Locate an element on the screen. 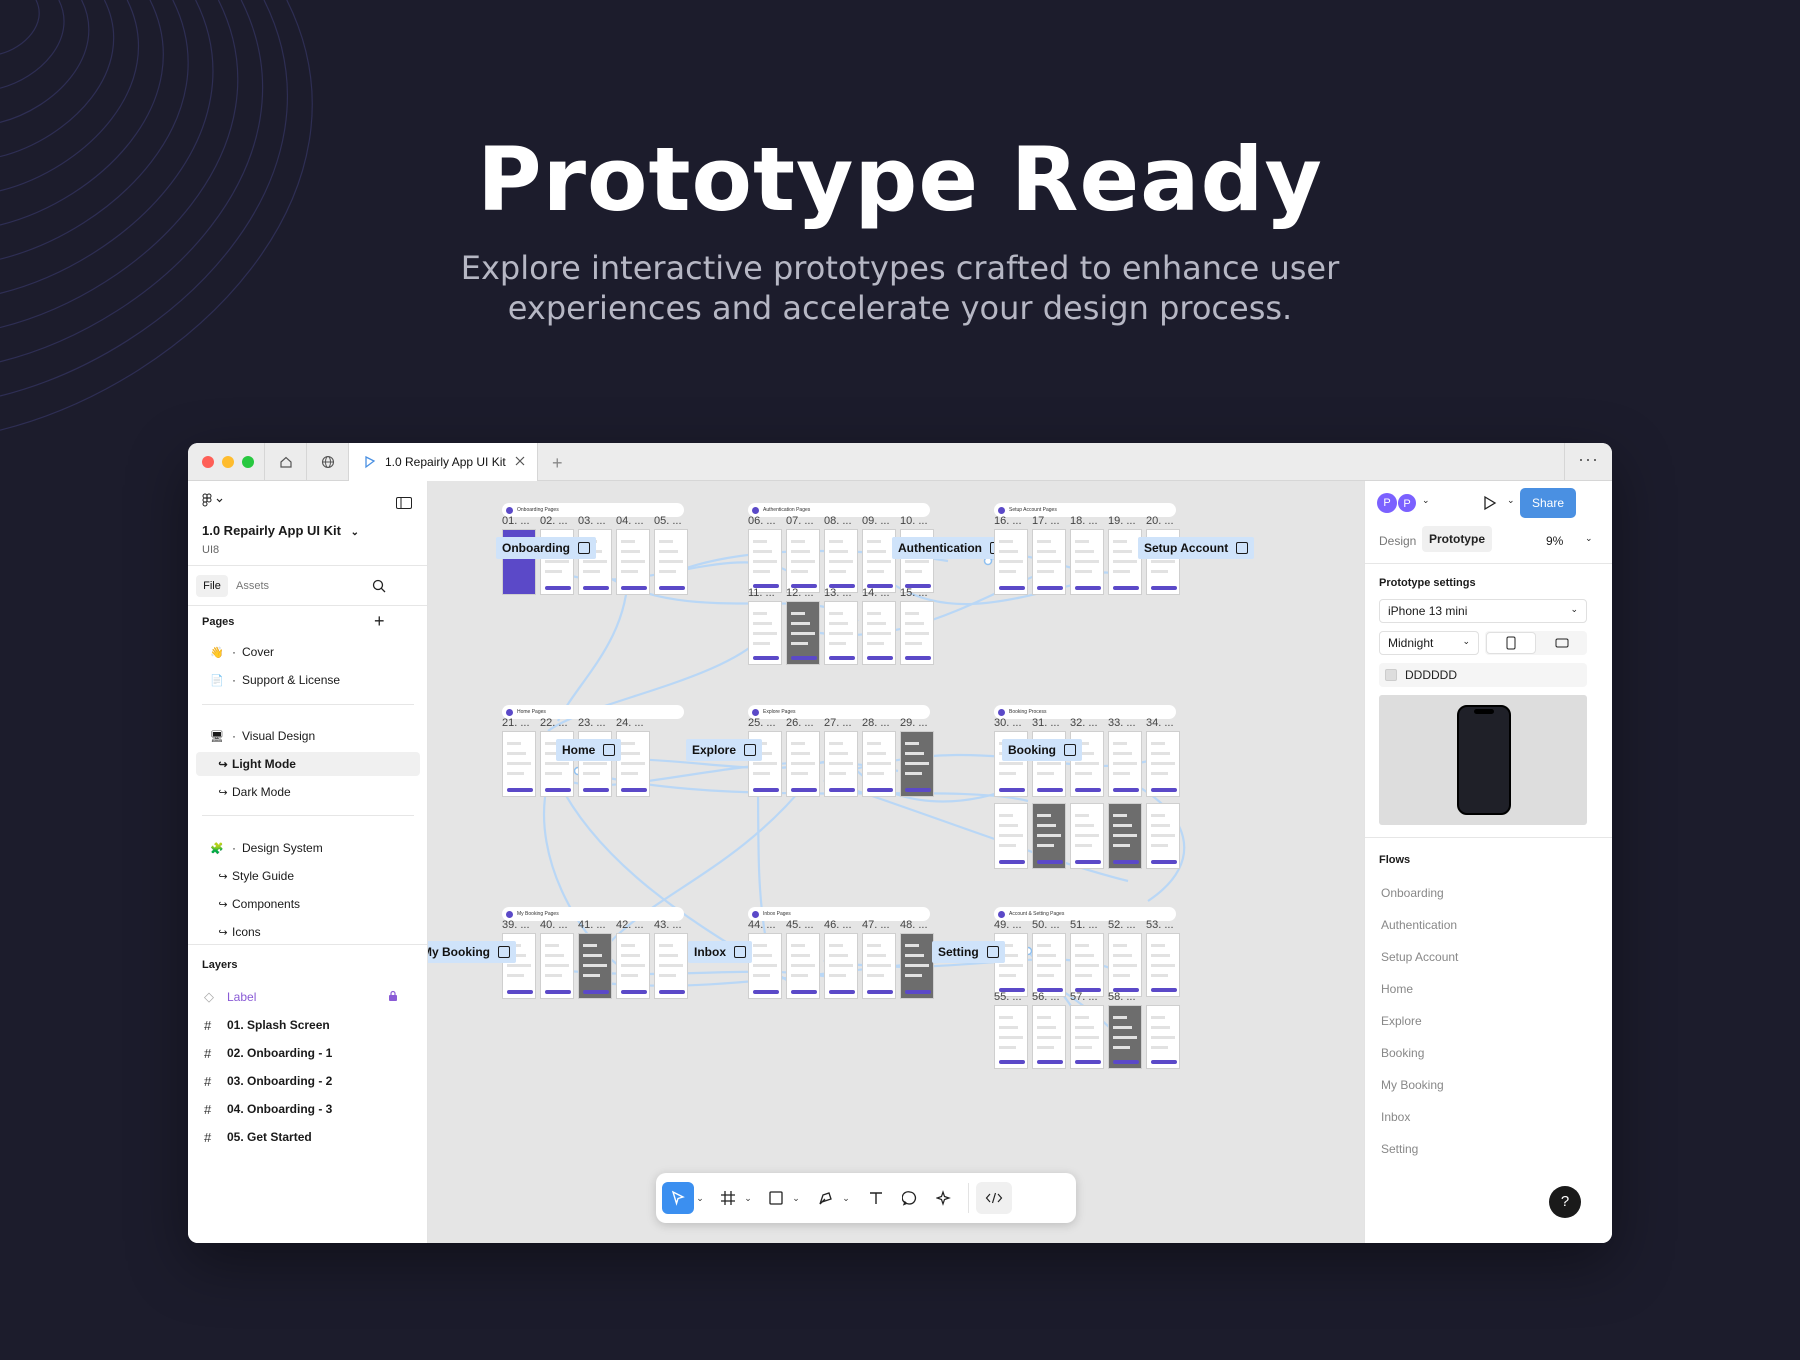 The image size is (1800, 1360). file-title: 1.0 Repairly App UI Kit ⌄ is located at coordinates (280, 530).